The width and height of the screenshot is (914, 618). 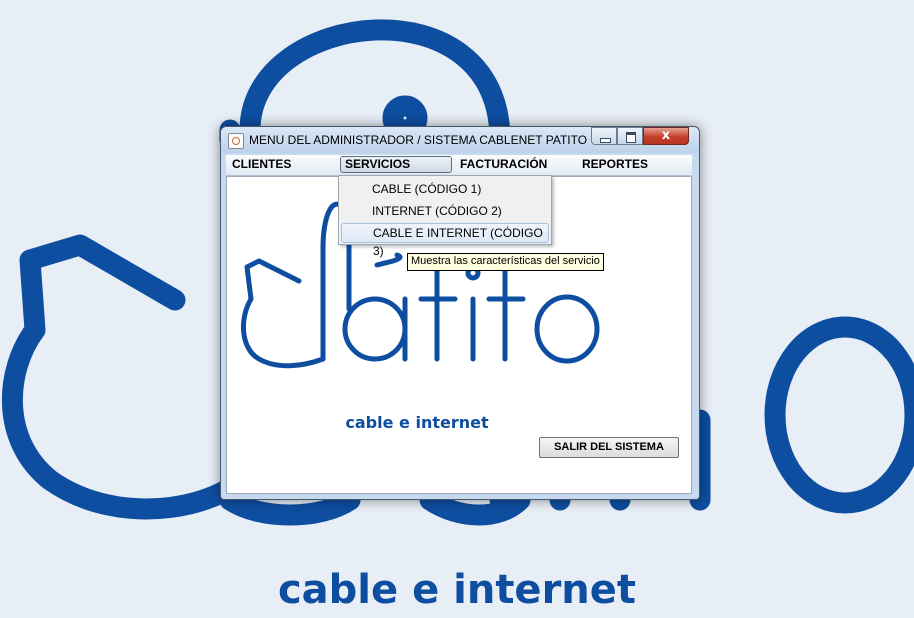 I want to click on menu-reportes: REPORTES, so click(x=615, y=164).